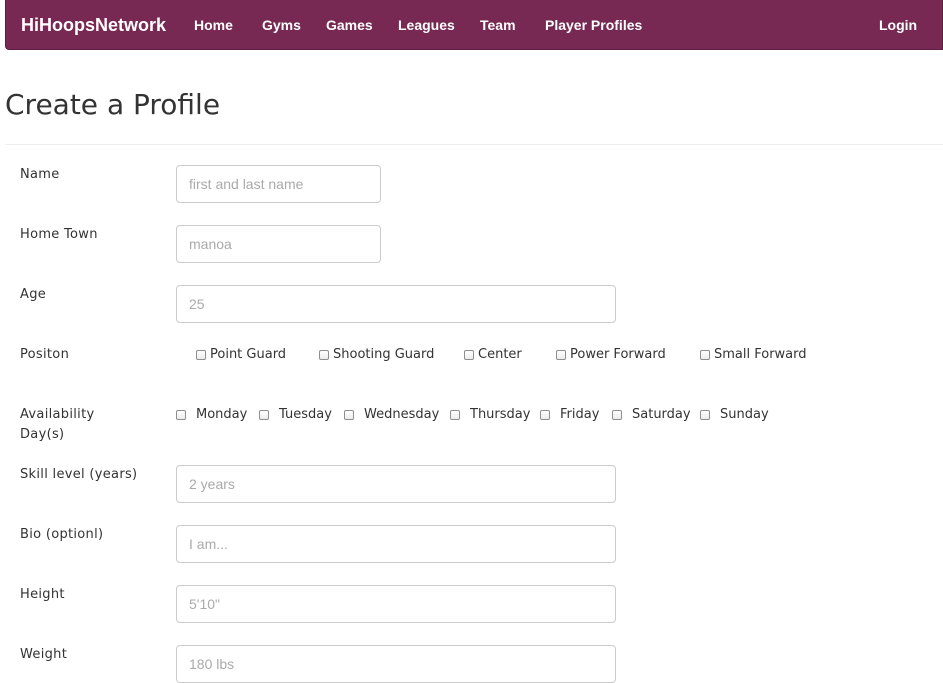 Image resolution: width=943 pixels, height=683 pixels. Describe the element at coordinates (500, 414) in the screenshot. I see `day-label: Thursday` at that location.